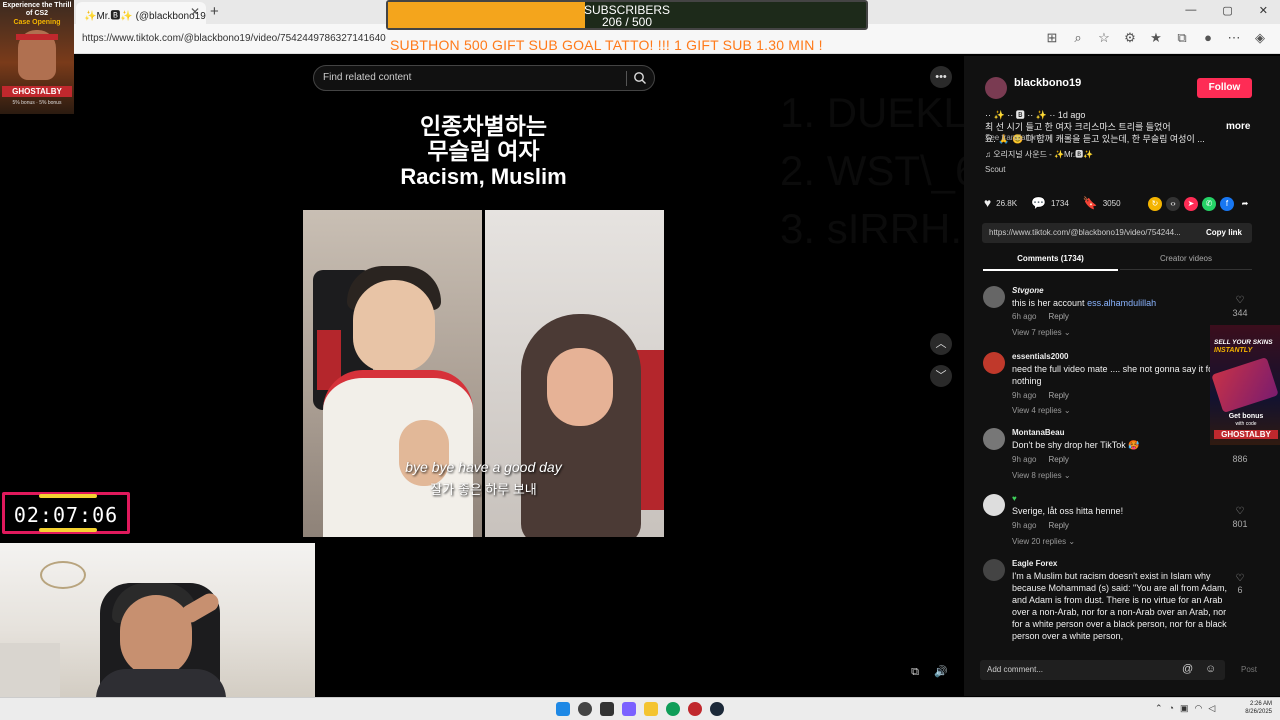  Describe the element at coordinates (1121, 303) in the screenshot. I see `mention-link: ess.alhamdulillah` at that location.